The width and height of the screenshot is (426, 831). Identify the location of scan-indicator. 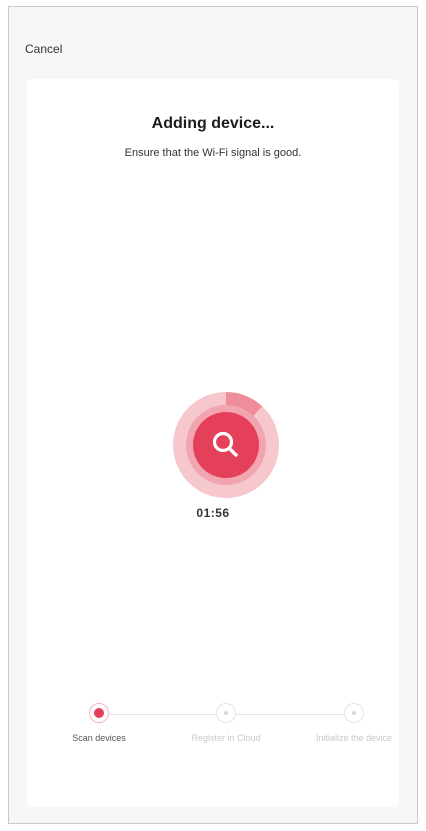
(226, 445).